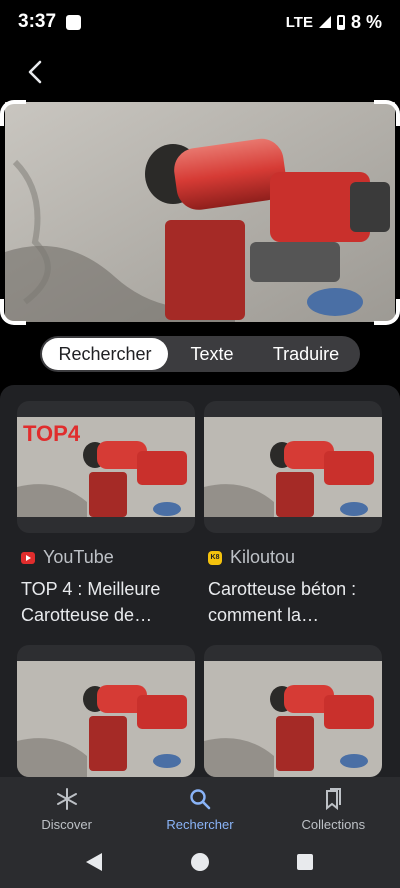 This screenshot has width=400, height=888. Describe the element at coordinates (200, 22) in the screenshot. I see `status-bar: 3:37 LTE 8 %` at that location.